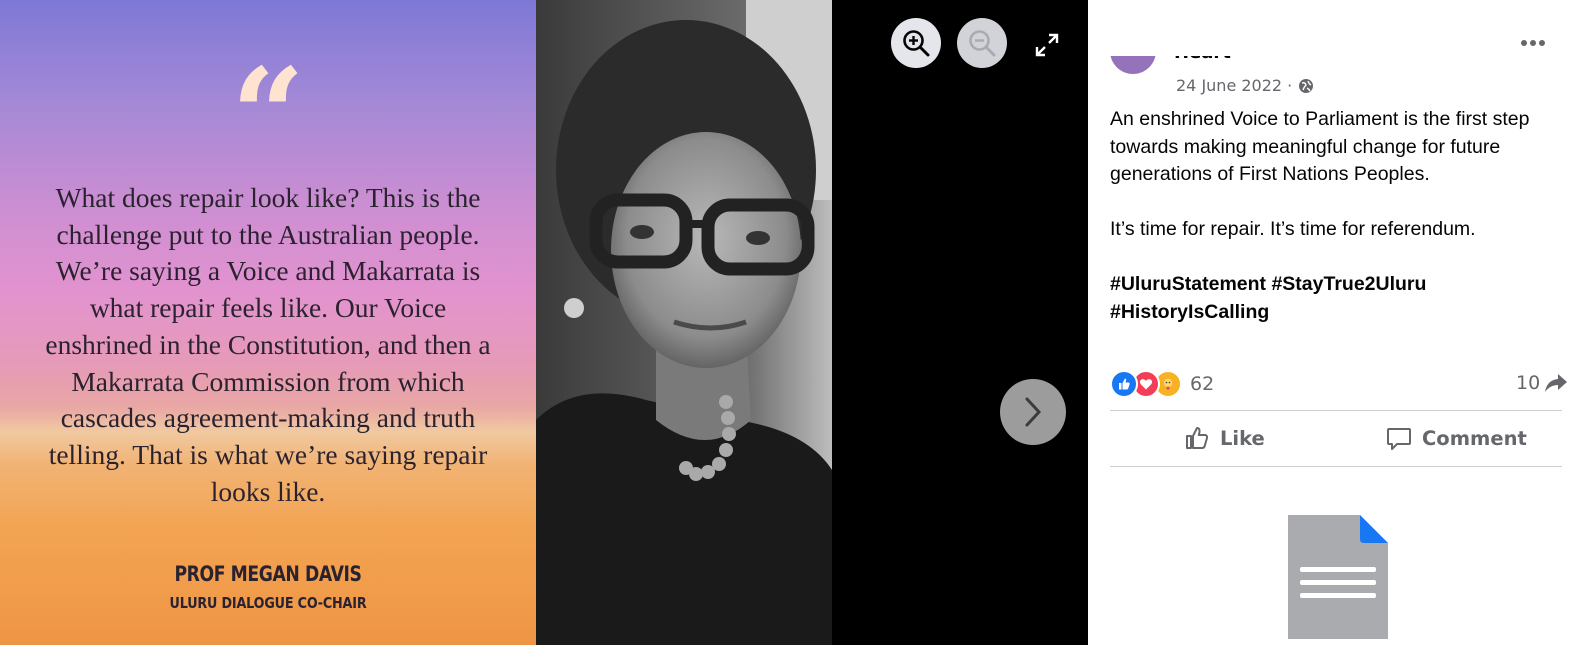 The image size is (1581, 645). I want to click on post-date-link: 24 June 2022 ·, so click(1234, 85).